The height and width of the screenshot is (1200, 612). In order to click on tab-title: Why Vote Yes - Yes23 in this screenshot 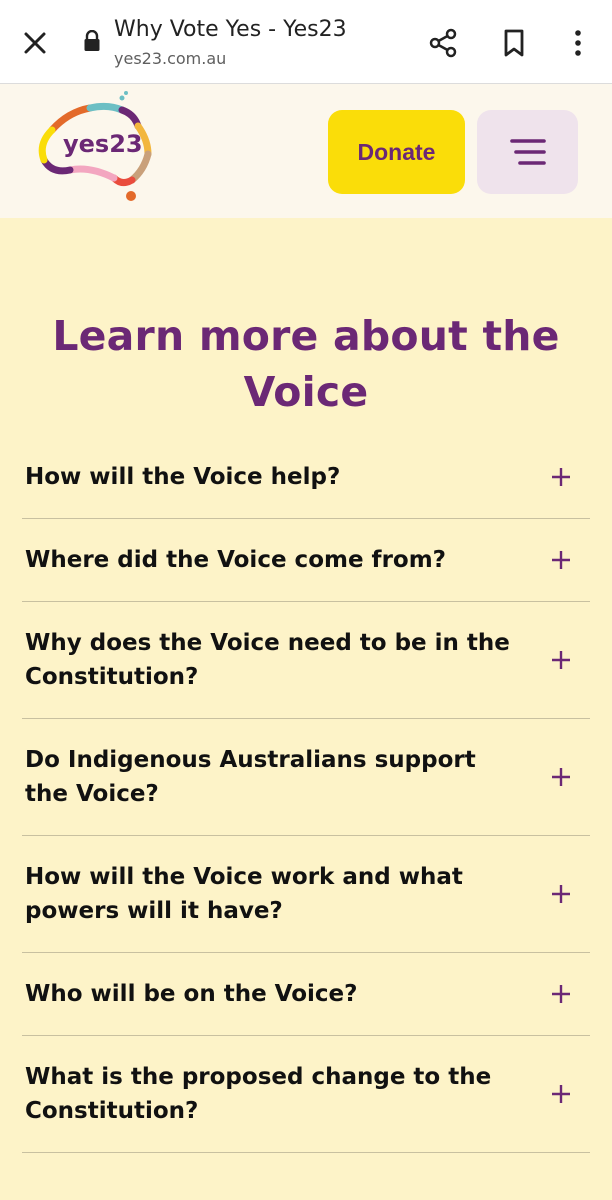, I will do `click(230, 29)`.